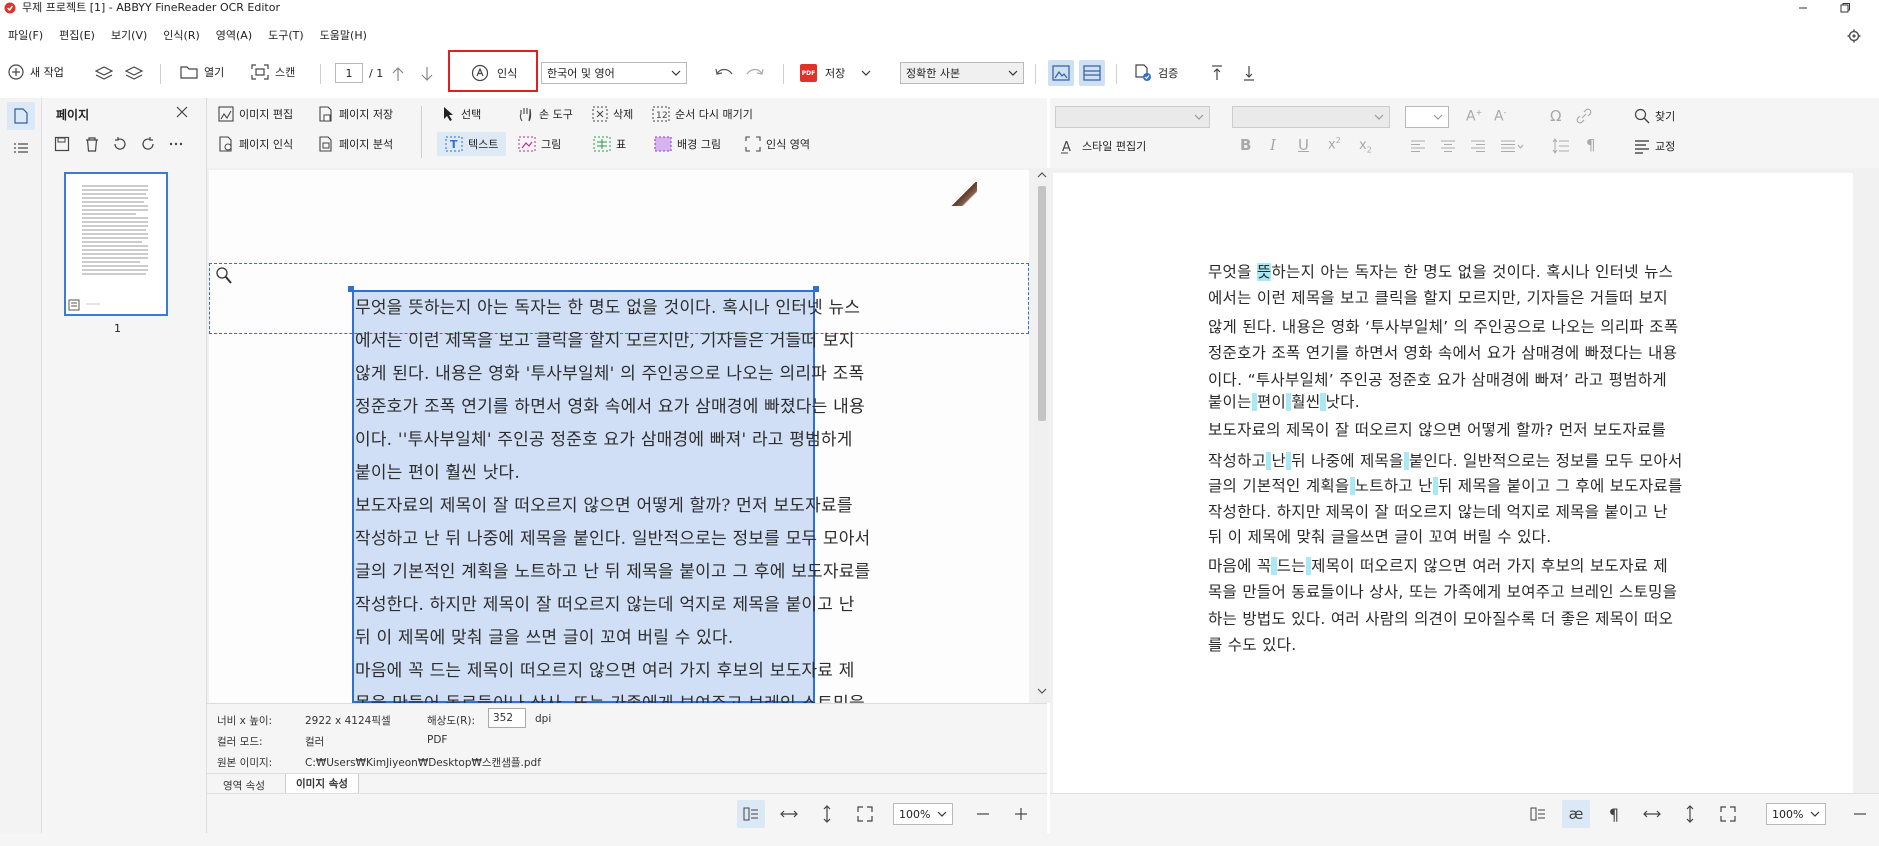 The height and width of the screenshot is (846, 1879). I want to click on resolution-input: 352, so click(507, 718).